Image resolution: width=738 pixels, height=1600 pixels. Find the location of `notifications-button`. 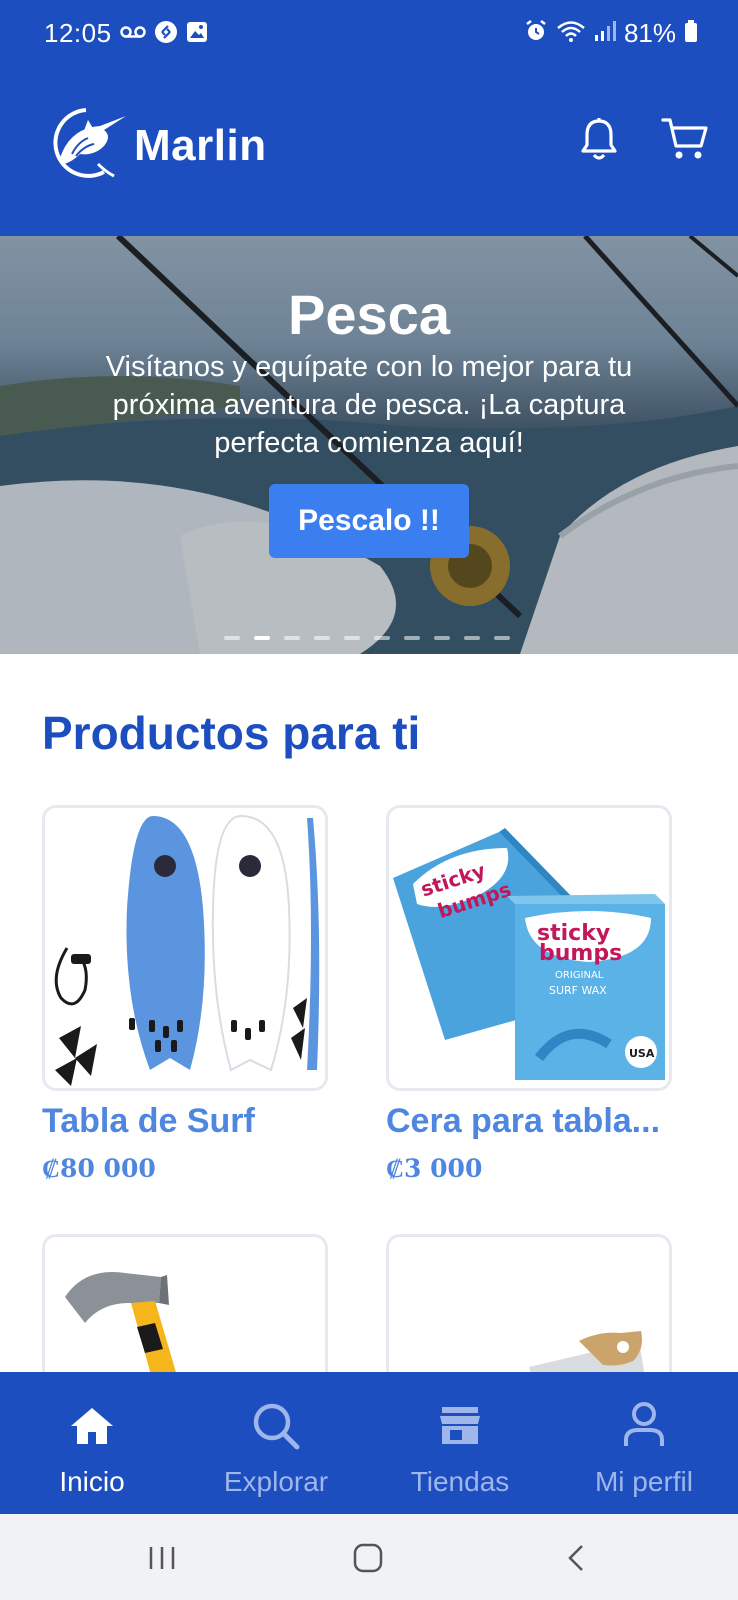

notifications-button is located at coordinates (599, 141).